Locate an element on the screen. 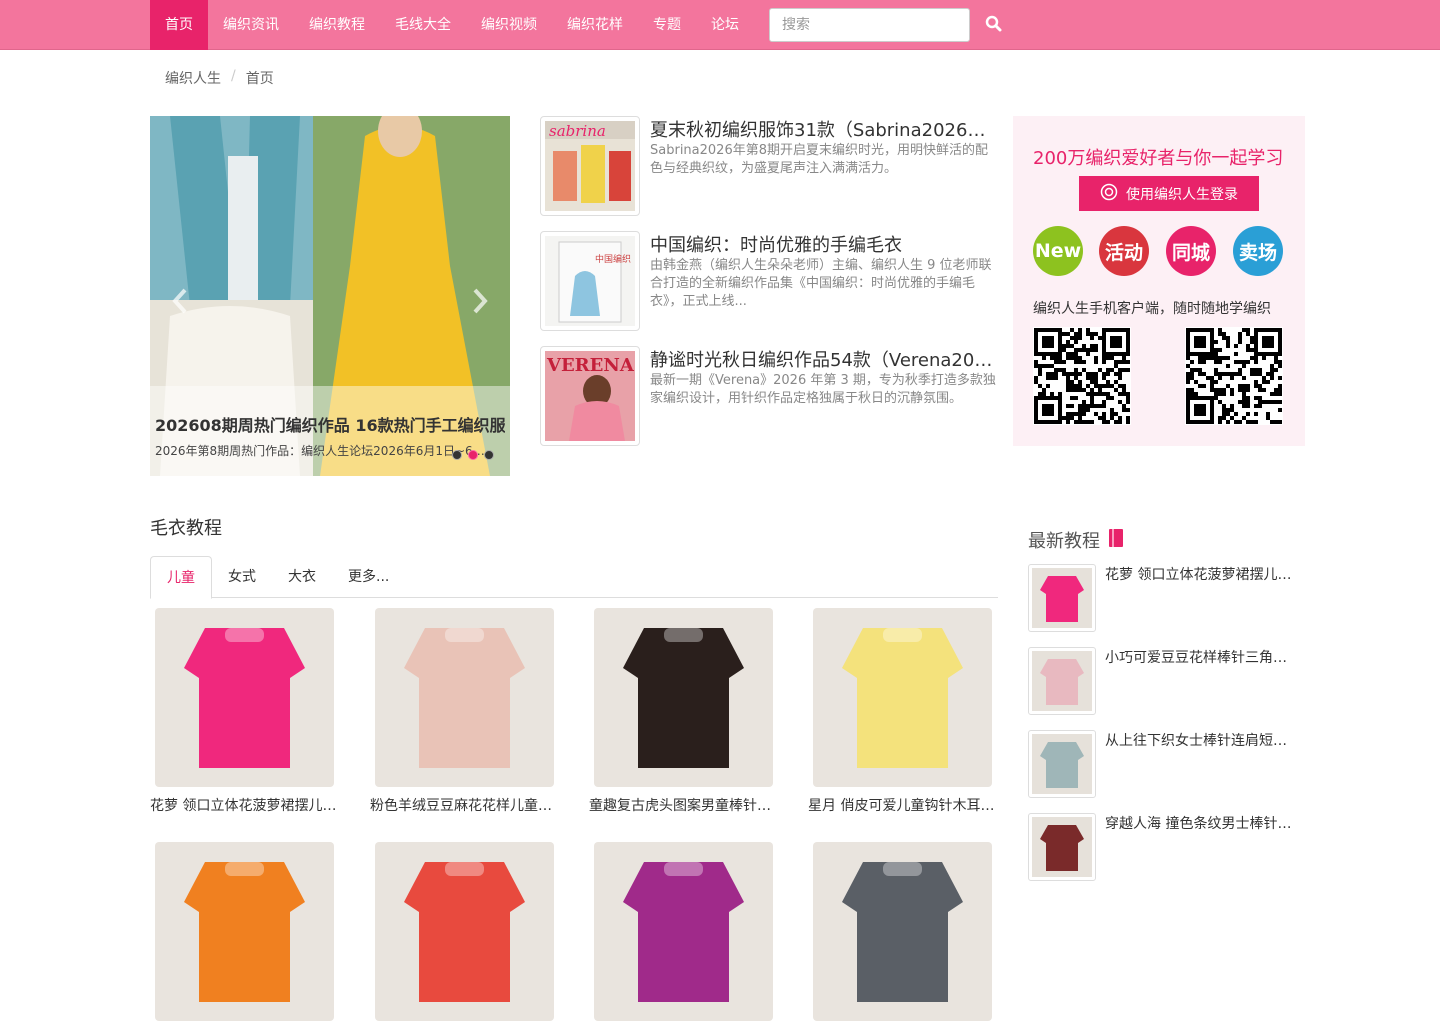 The height and width of the screenshot is (1021, 1440). article-thumbnail: sabrina is located at coordinates (590, 166).